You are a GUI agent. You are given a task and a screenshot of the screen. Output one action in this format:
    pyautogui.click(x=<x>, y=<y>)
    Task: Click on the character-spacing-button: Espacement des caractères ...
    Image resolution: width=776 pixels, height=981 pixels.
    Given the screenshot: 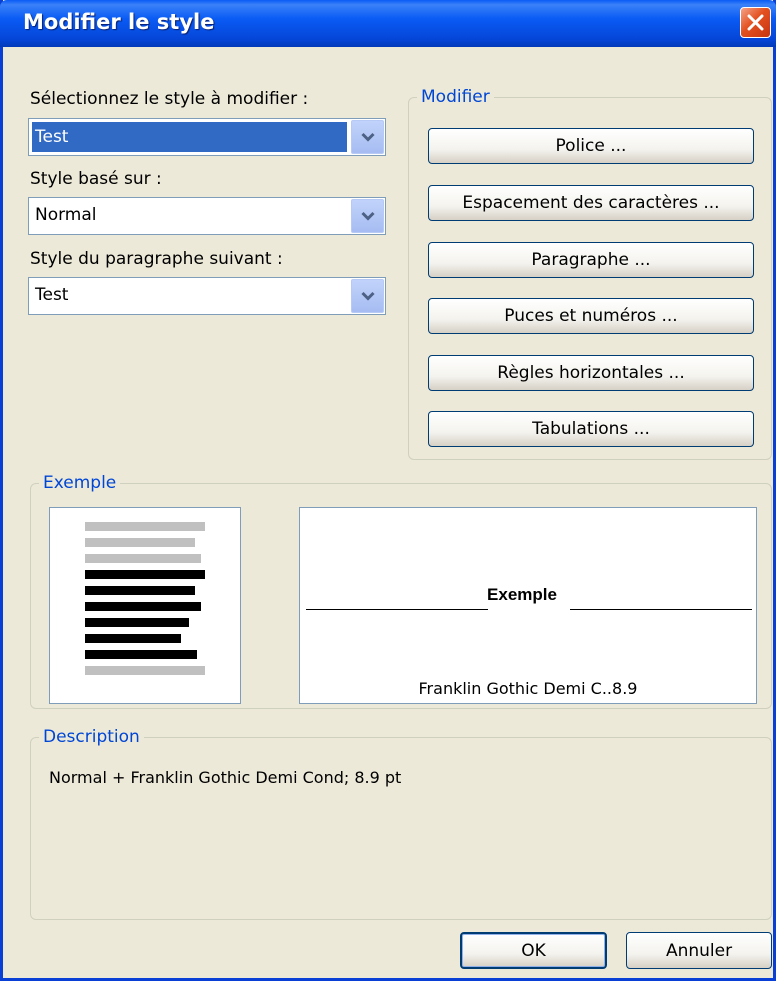 What is the action you would take?
    pyautogui.click(x=591, y=203)
    